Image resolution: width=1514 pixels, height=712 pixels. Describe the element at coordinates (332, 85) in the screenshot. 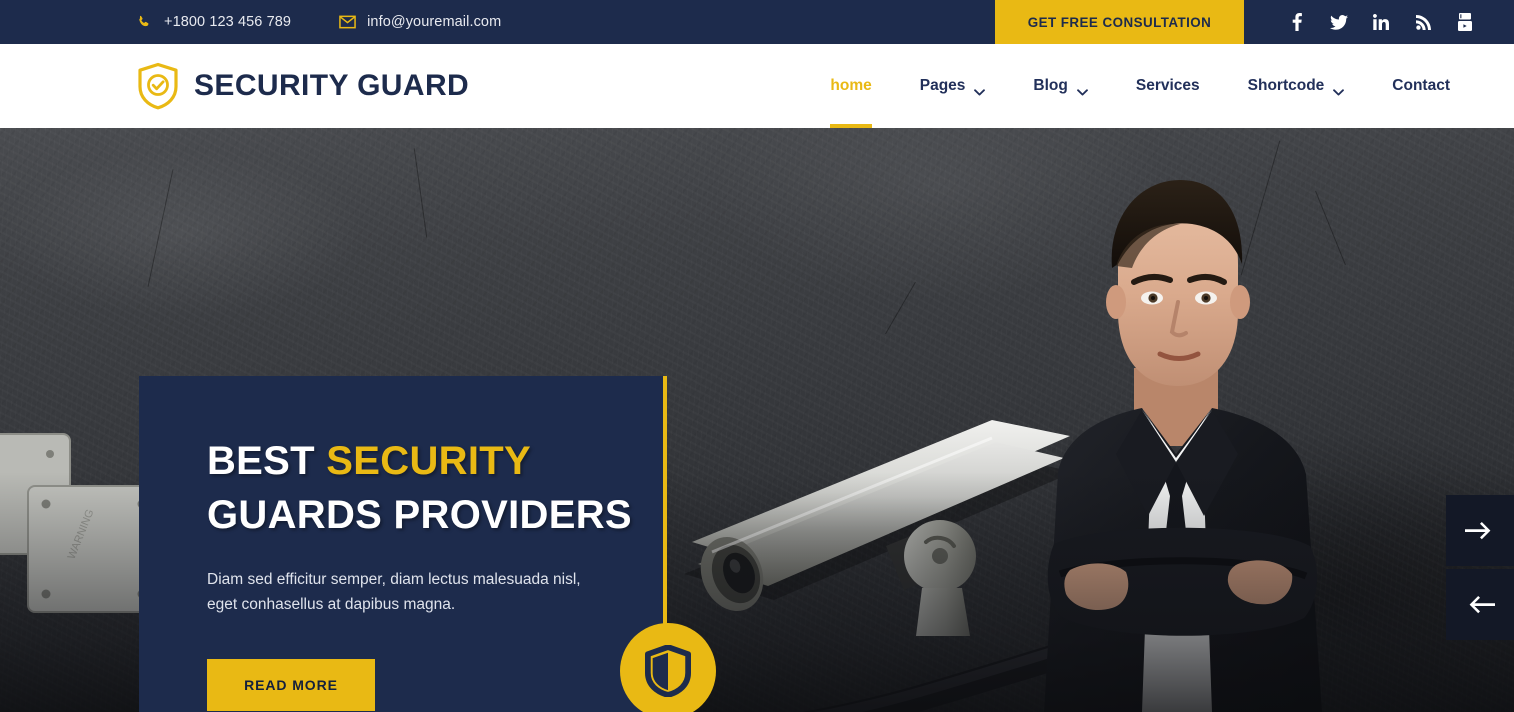

I see `brand-name: SECURITY GUARD` at that location.